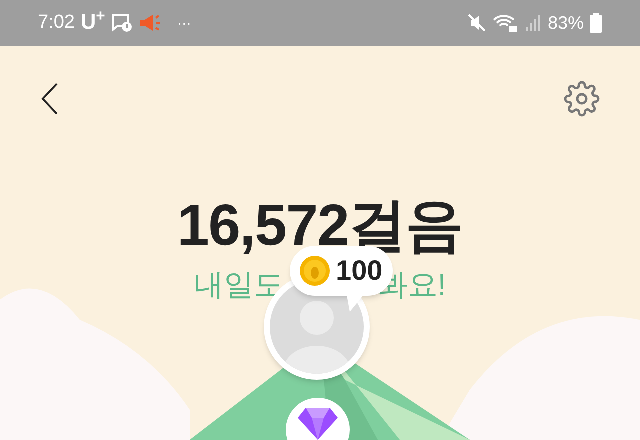 The image size is (640, 440). I want to click on mute-icon, so click(477, 23).